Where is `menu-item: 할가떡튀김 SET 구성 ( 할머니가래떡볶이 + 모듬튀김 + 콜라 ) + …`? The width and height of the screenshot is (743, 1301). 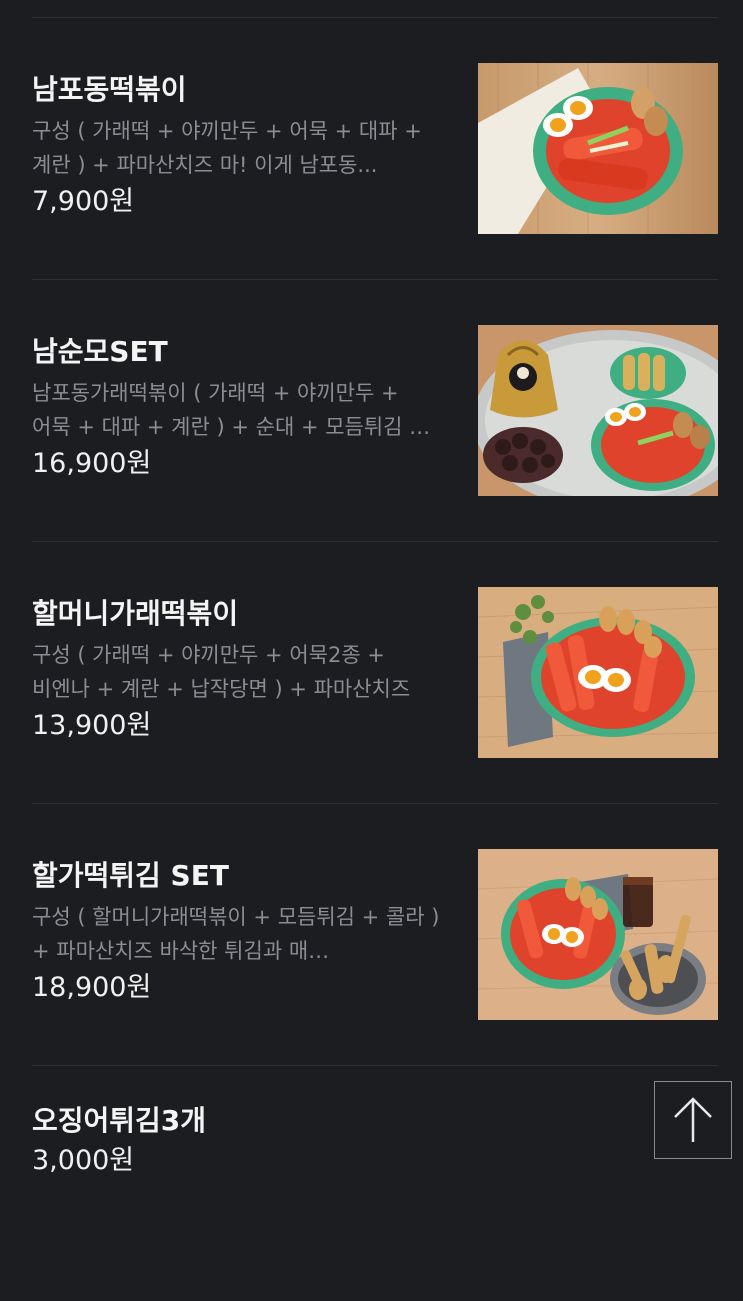 menu-item: 할가떡튀김 SET 구성 ( 할머니가래떡볶이 + 모듬튀김 + 콜라 ) + … is located at coordinates (375, 949).